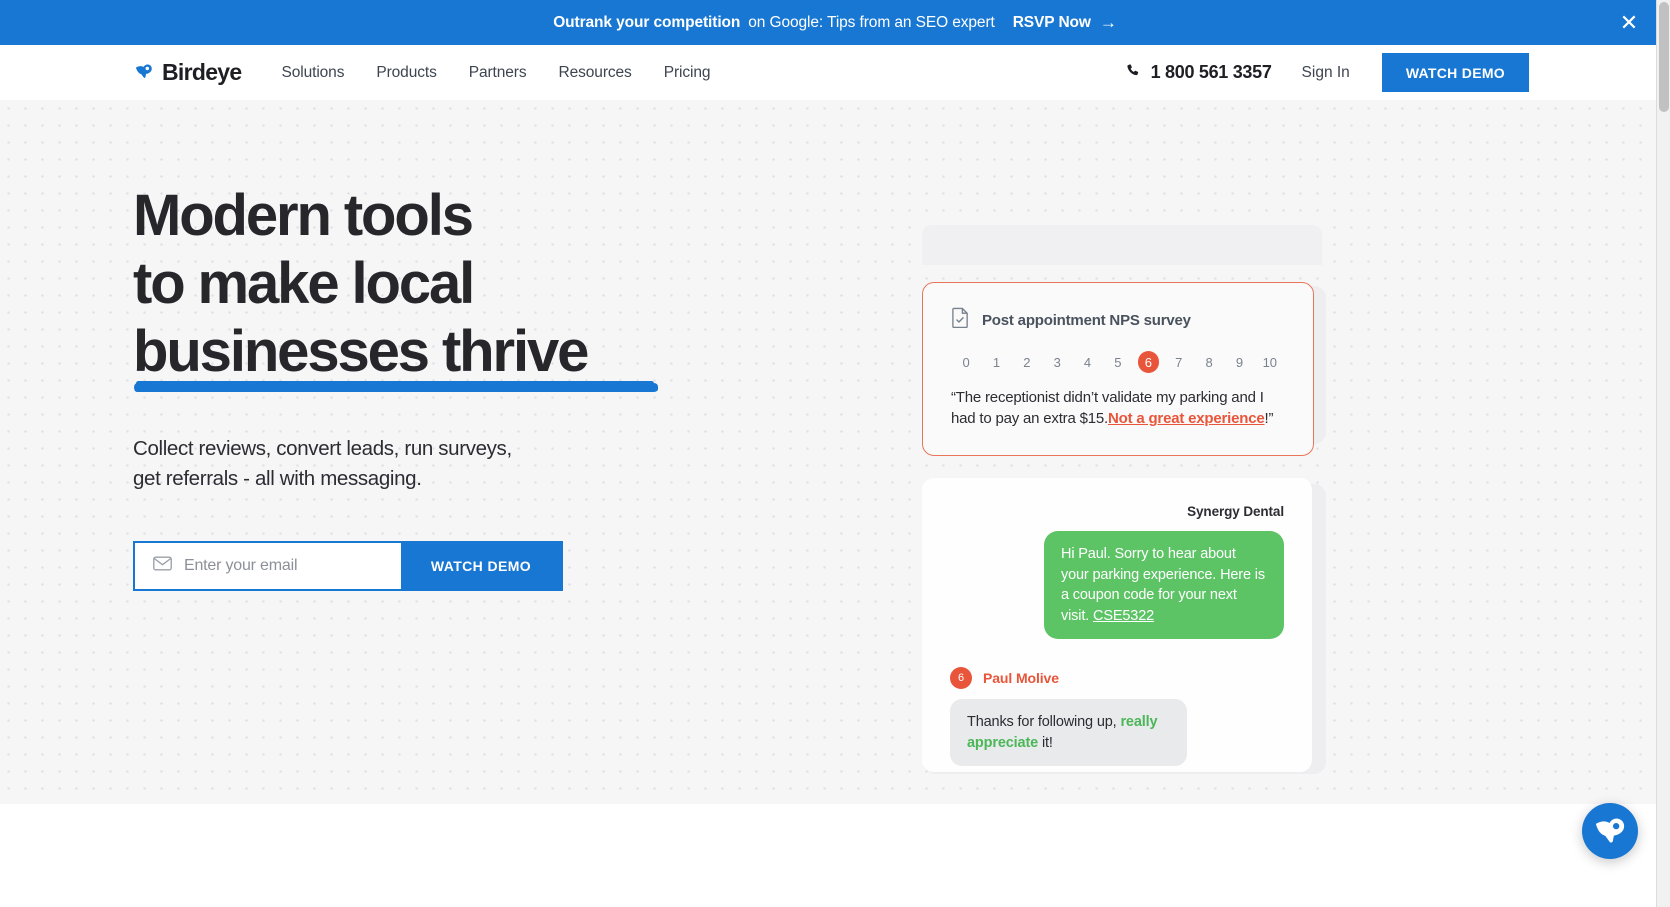 This screenshot has height=907, width=1670. What do you see at coordinates (1269, 418) in the screenshot?
I see `quote-text-close: !”` at bounding box center [1269, 418].